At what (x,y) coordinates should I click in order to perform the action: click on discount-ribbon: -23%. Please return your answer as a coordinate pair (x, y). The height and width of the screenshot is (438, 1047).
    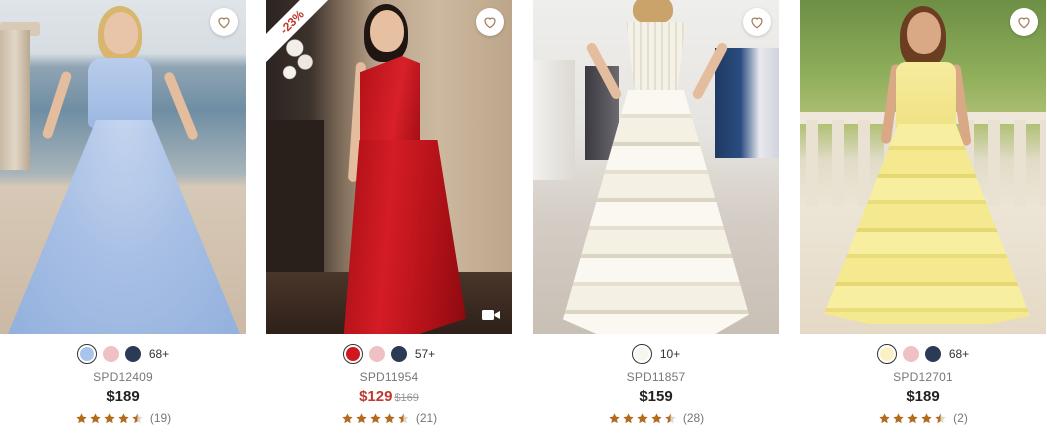
    Looking at the image, I should click on (301, 35).